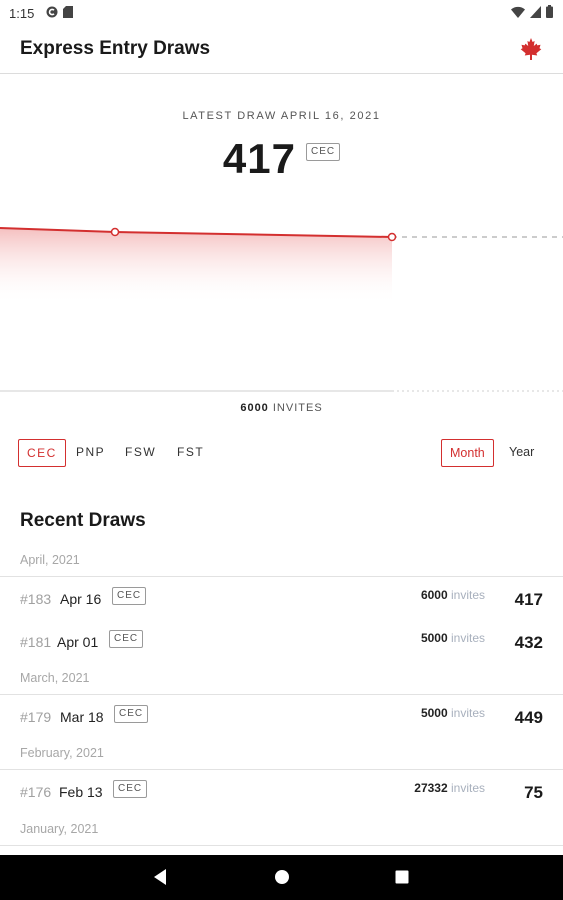 This screenshot has height=900, width=563. Describe the element at coordinates (59, 829) in the screenshot. I see `month-header-january: January, 2021` at that location.